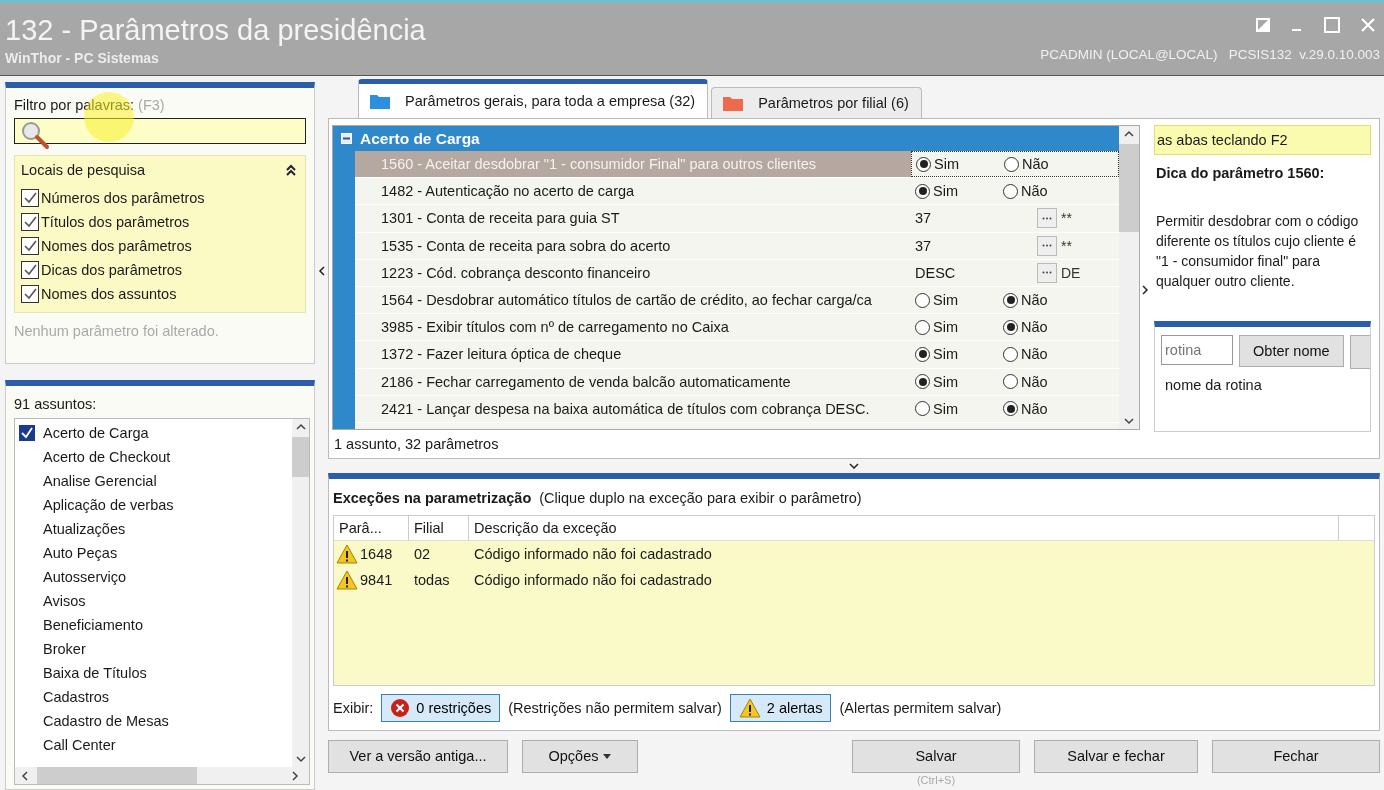  Describe the element at coordinates (155, 721) in the screenshot. I see `subject-item: Cadastro de Mesas` at that location.